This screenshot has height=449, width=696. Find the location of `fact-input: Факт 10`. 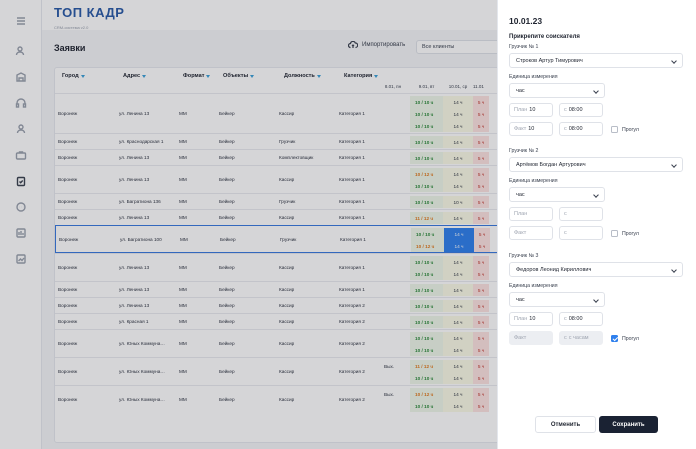

fact-input: Факт 10 is located at coordinates (531, 129).